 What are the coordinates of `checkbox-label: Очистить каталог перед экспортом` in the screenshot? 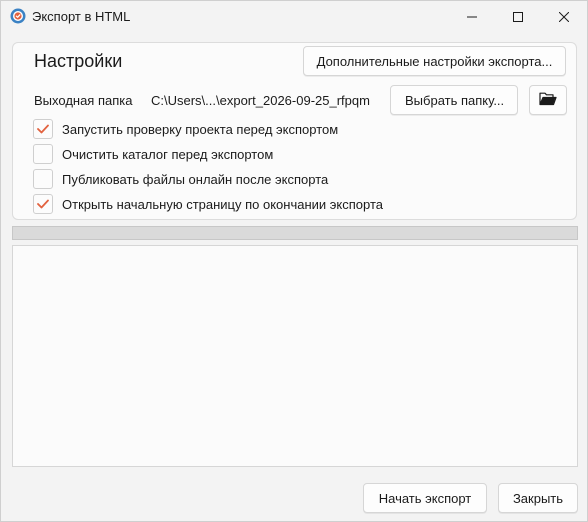 It's located at (167, 154).